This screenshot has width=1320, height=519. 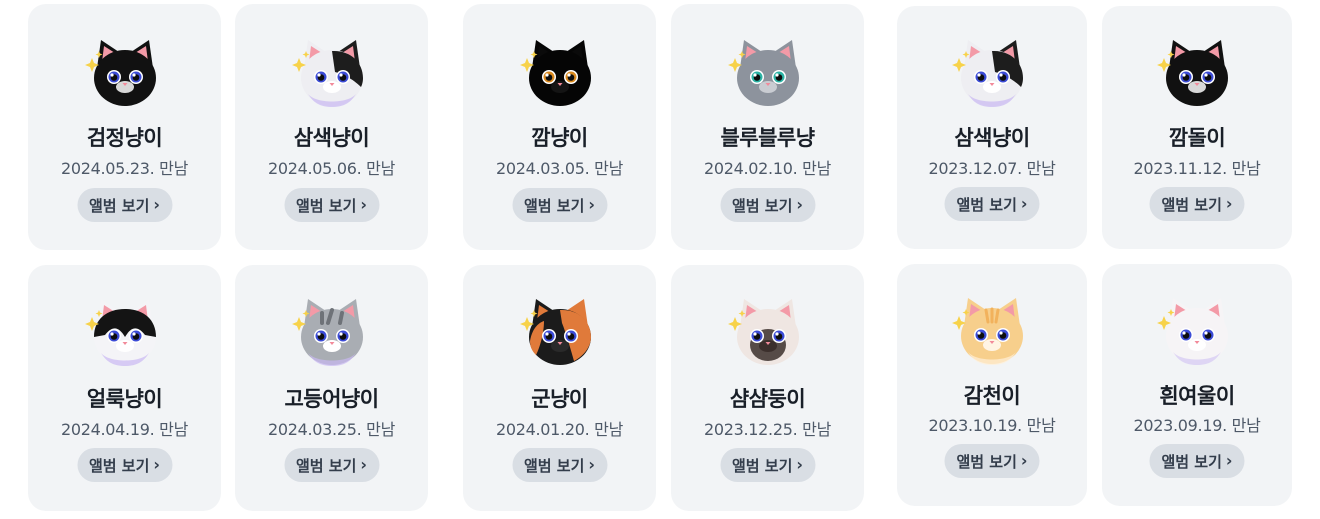 I want to click on cat-card: 고등어냥이 2024.03.25. 만남 앨범 보기 ›, so click(x=331, y=388).